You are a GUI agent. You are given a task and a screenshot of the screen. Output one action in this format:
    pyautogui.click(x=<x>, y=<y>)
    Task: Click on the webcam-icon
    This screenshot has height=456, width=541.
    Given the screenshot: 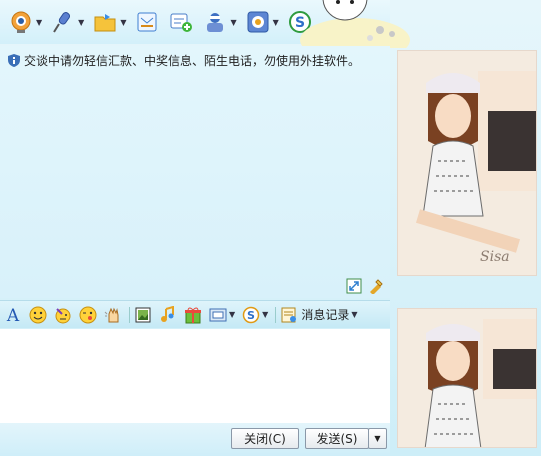 What is the action you would take?
    pyautogui.click(x=21, y=22)
    